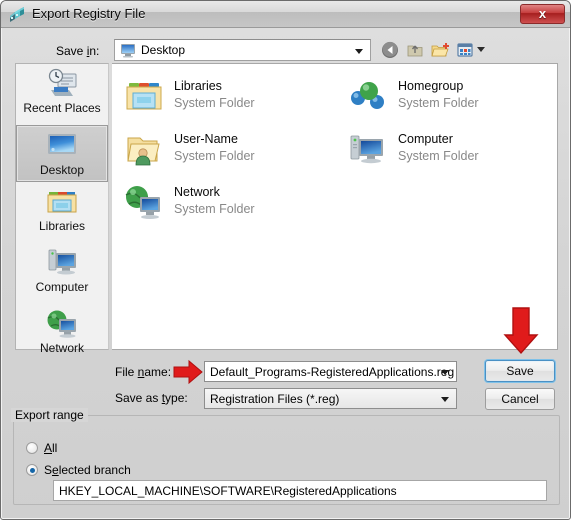 The image size is (571, 520). Describe the element at coordinates (143, 372) in the screenshot. I see `file-name-label: File name:` at that location.